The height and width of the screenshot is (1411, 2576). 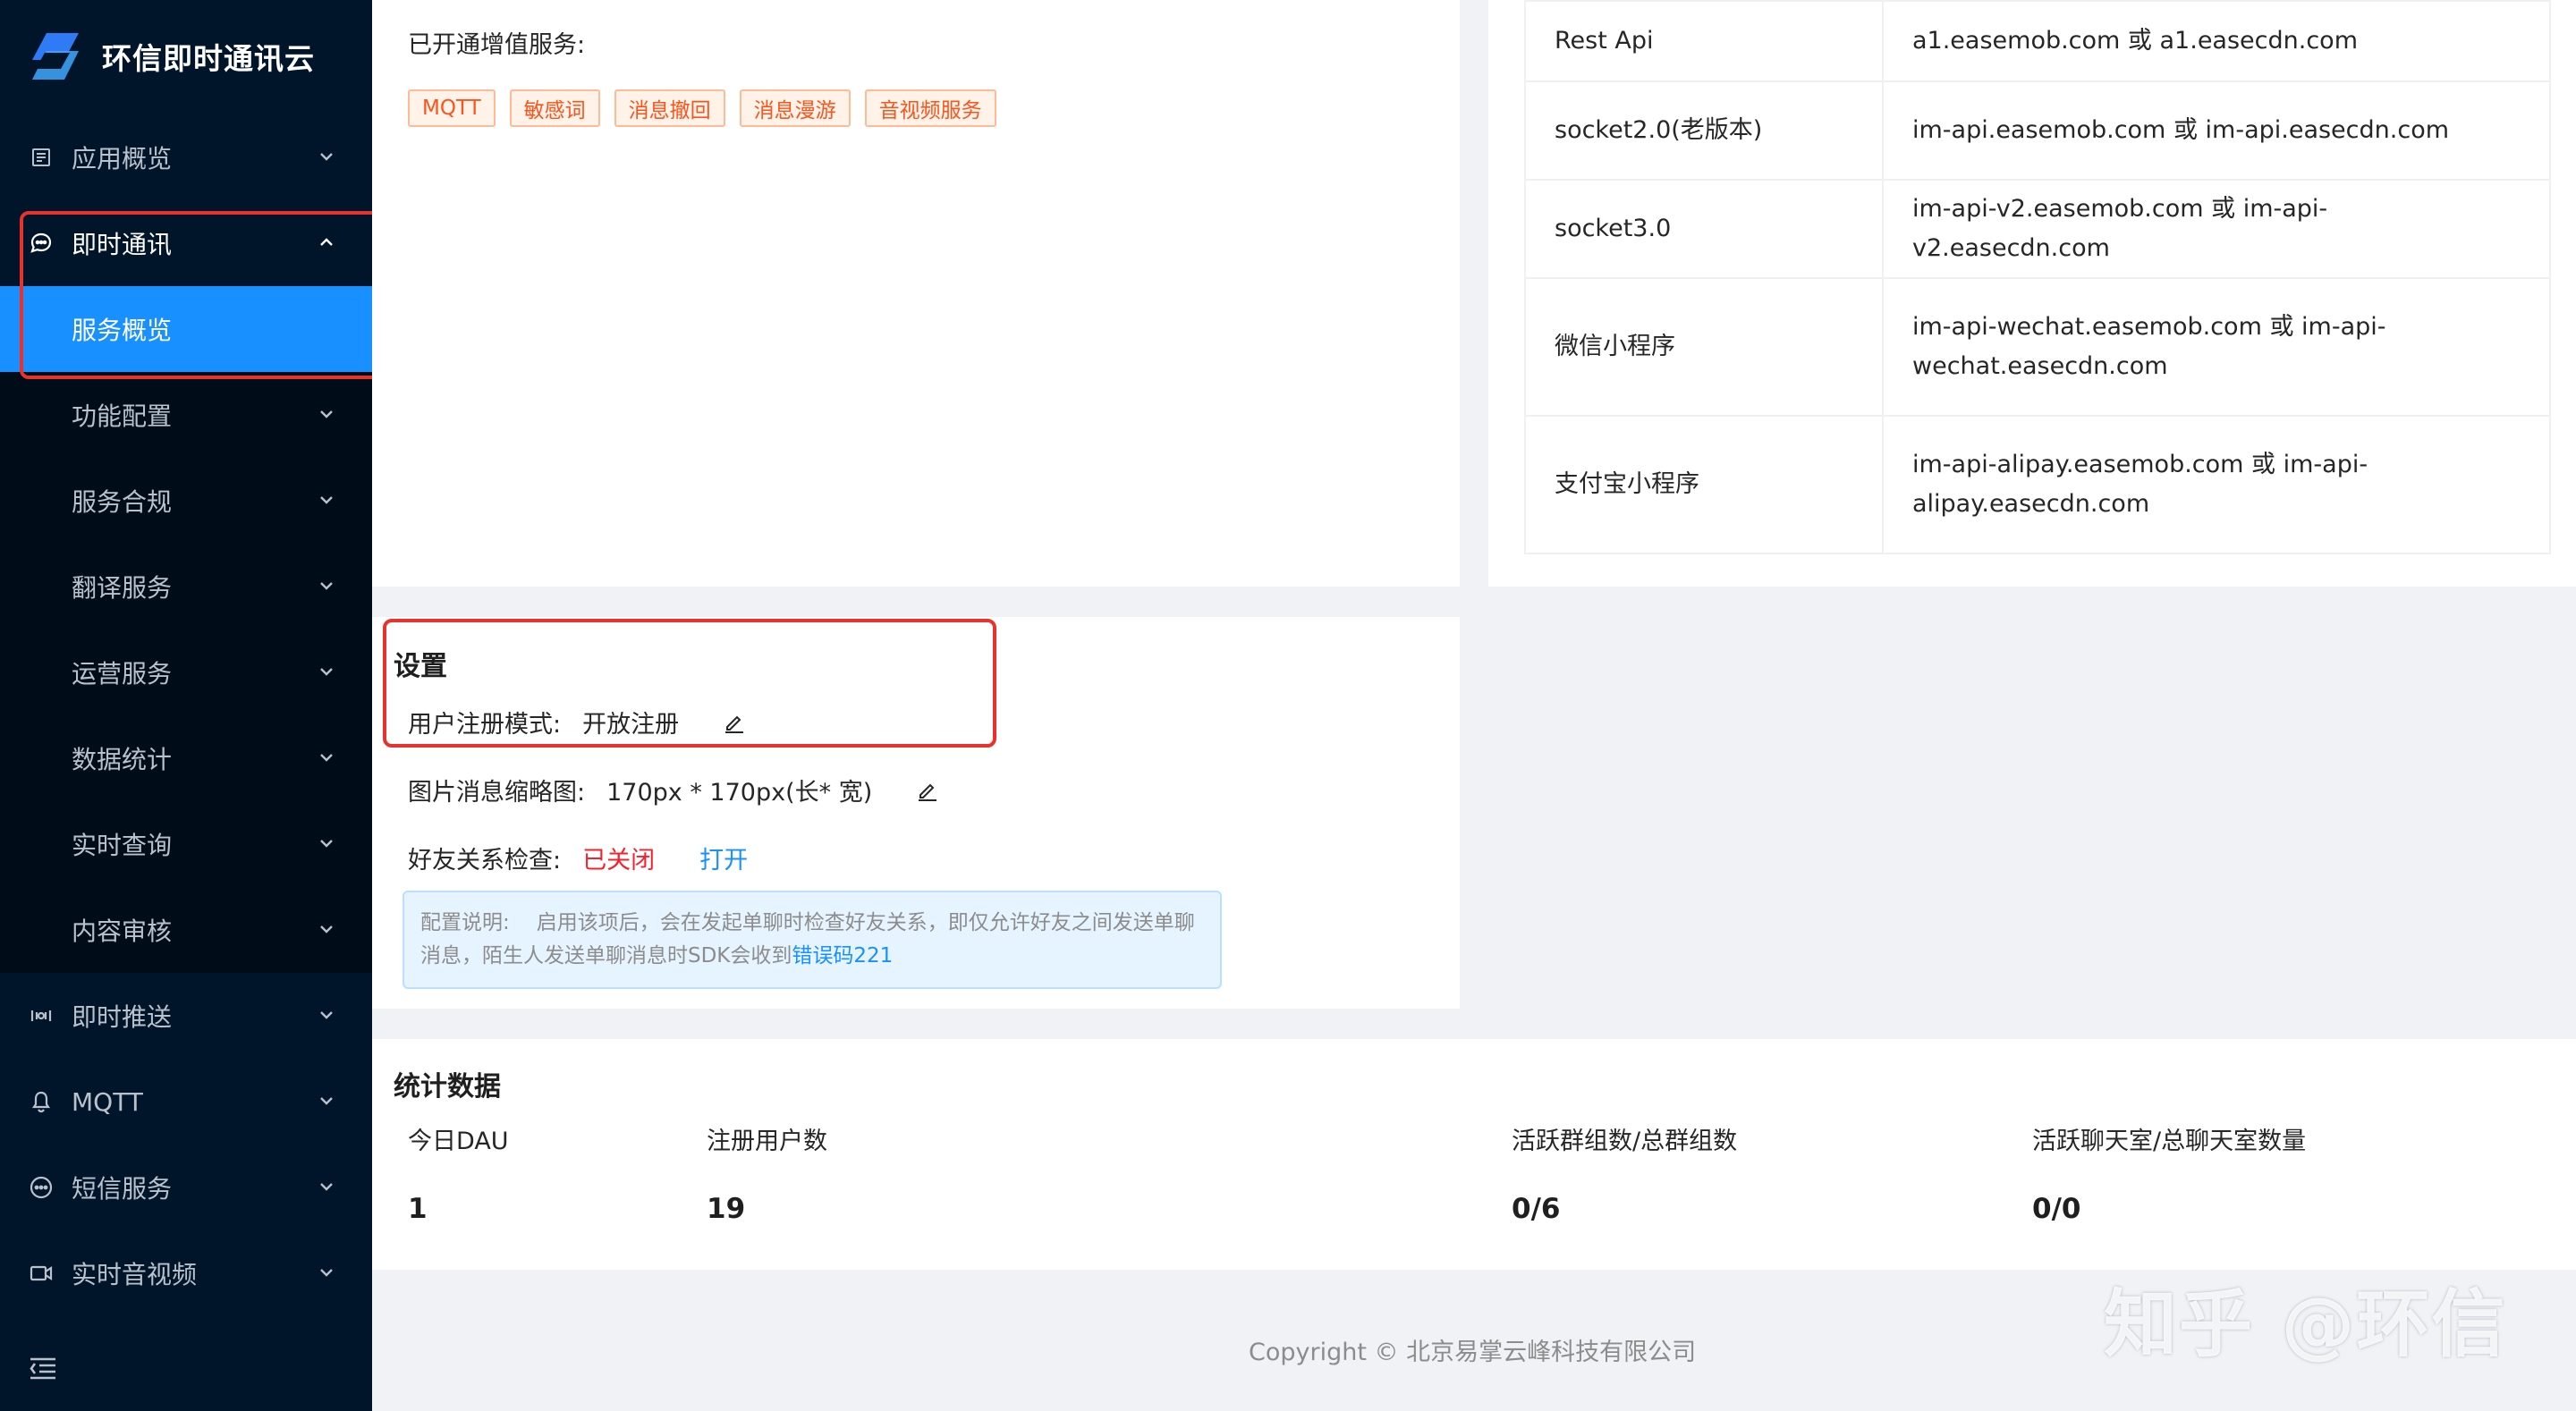 I want to click on logo-icon, so click(x=55, y=57).